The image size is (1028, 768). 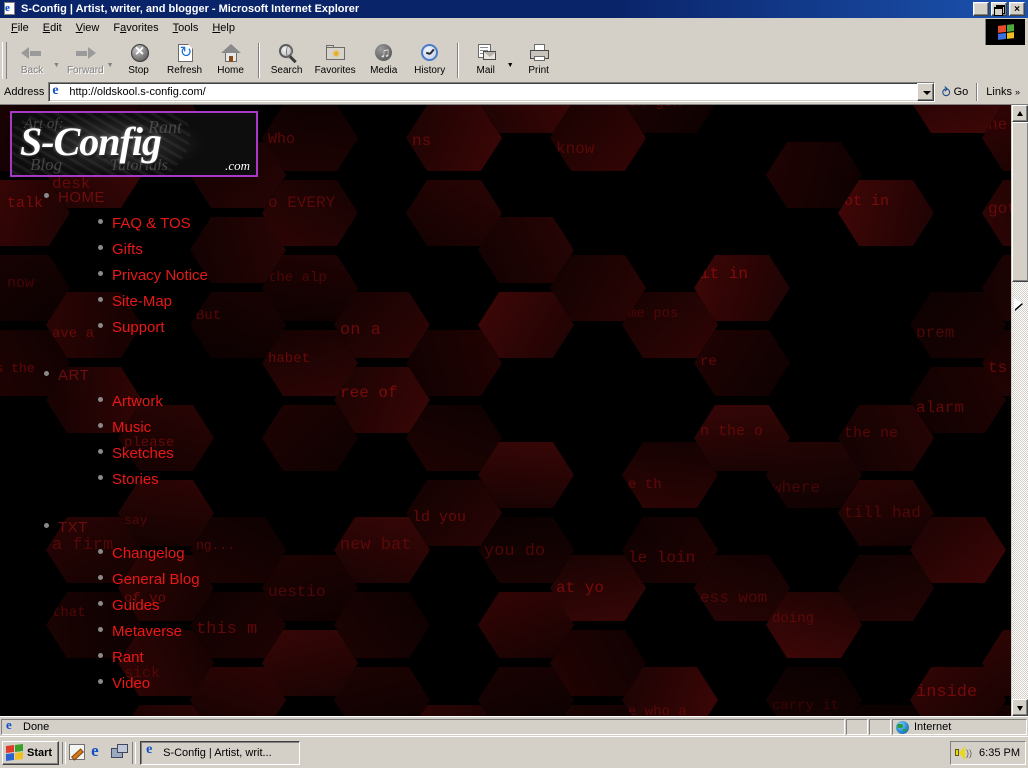 What do you see at coordinates (165, 224) in the screenshot?
I see `nav-link-faq-tos: FAQ & TOS` at bounding box center [165, 224].